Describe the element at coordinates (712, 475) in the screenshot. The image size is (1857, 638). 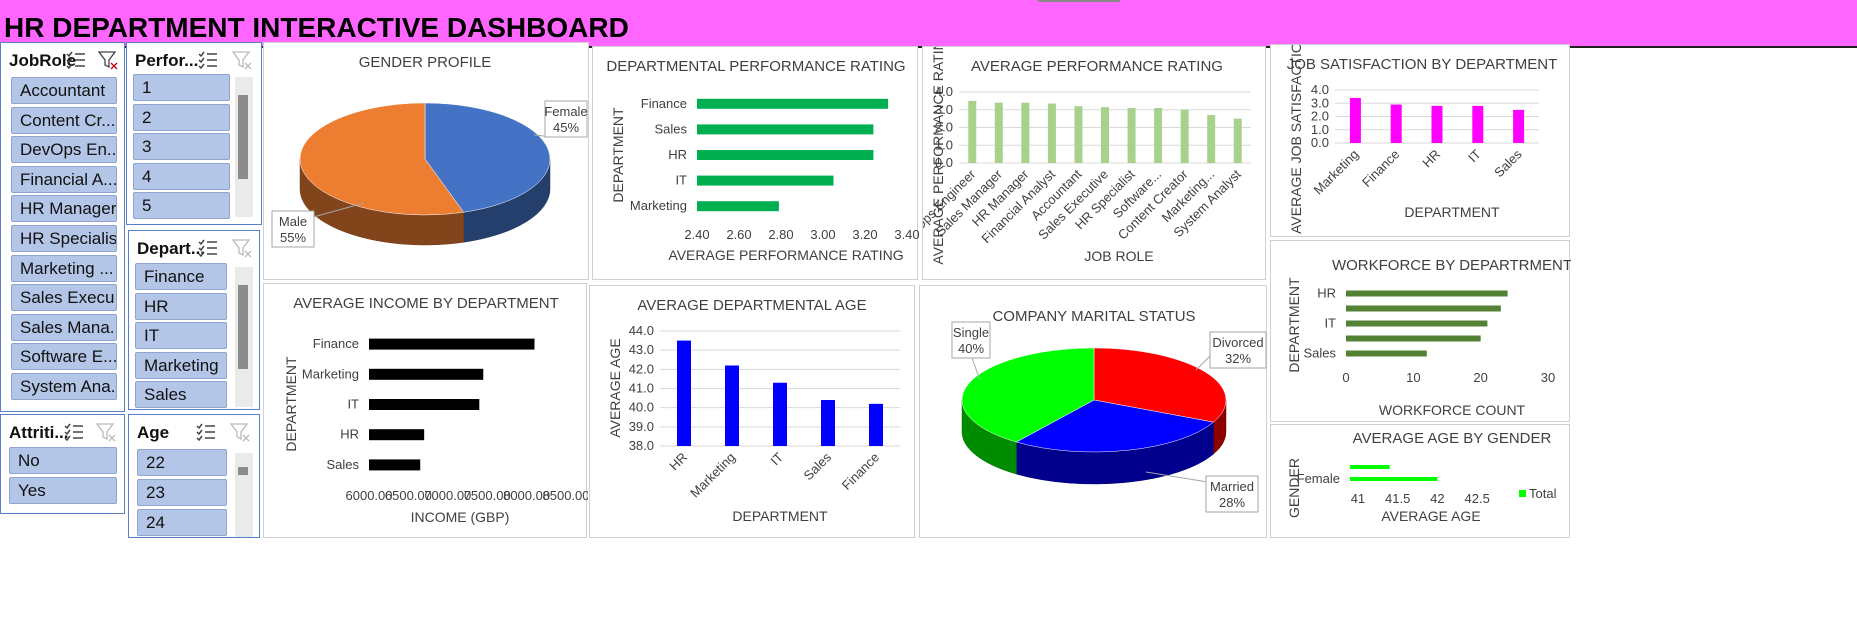
I see `x-tick-label: Marketing` at that location.